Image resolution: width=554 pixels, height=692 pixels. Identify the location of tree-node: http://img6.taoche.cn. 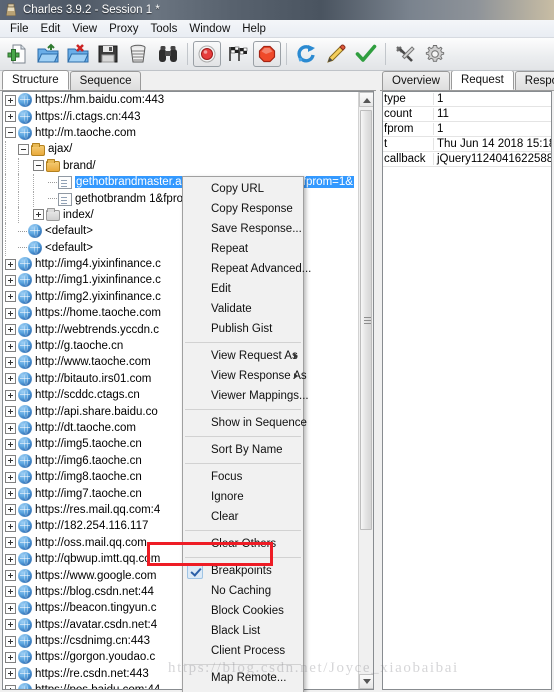
(180, 461).